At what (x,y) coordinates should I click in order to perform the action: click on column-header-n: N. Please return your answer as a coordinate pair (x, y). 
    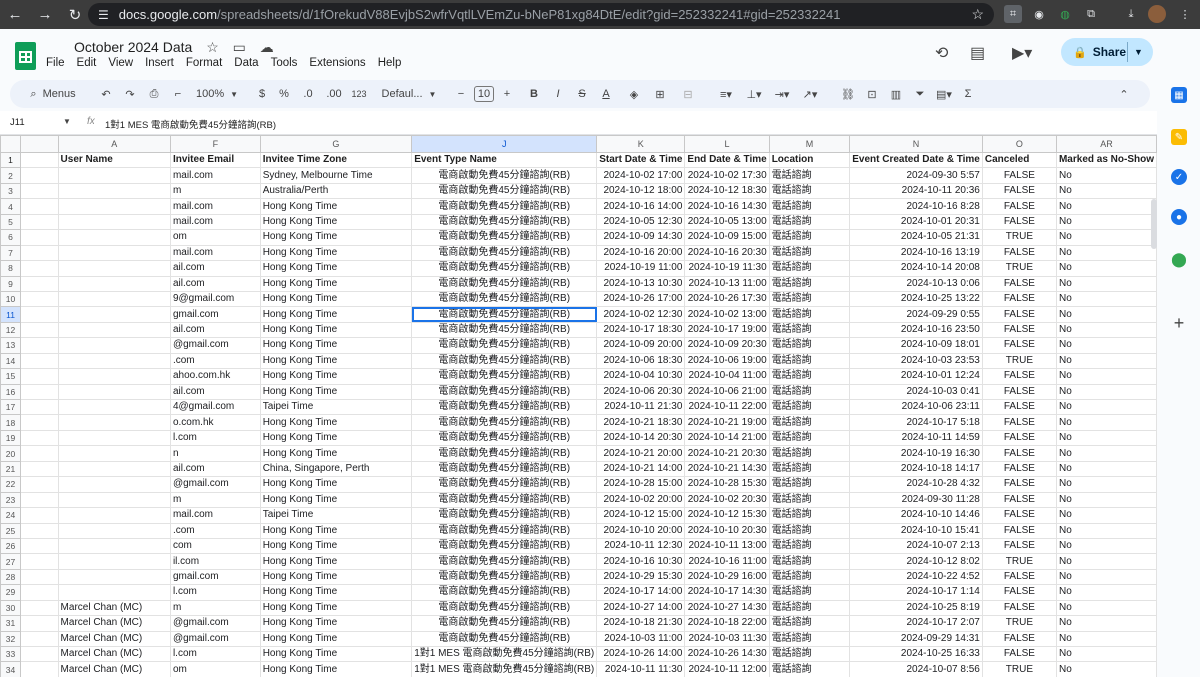
    Looking at the image, I should click on (916, 144).